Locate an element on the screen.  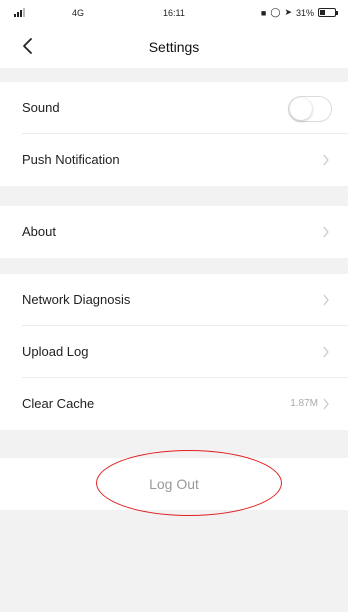
battery-percent: 31% is located at coordinates (304, 12).